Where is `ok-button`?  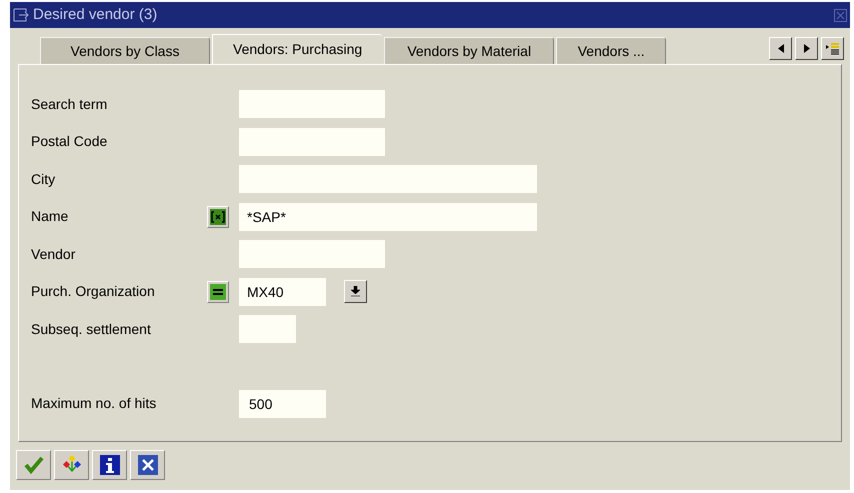
ok-button is located at coordinates (33, 465).